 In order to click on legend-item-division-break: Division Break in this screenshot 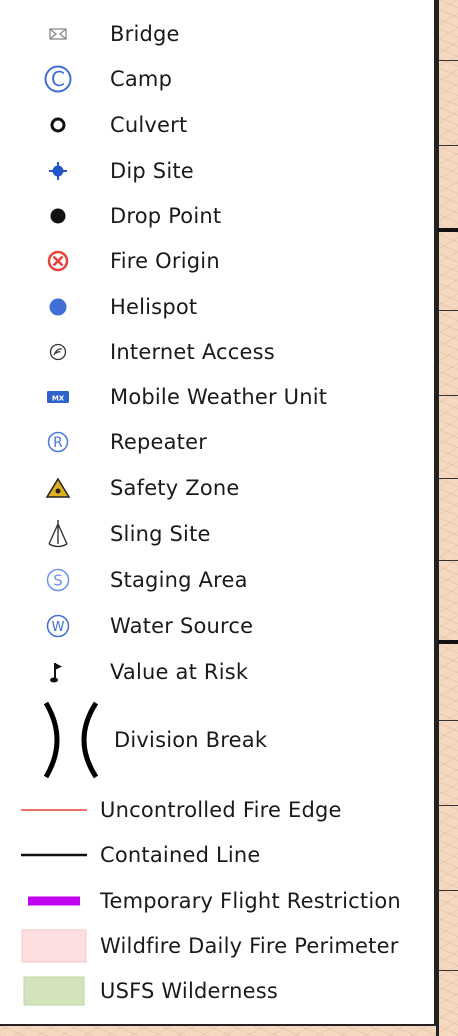, I will do `click(217, 740)`.